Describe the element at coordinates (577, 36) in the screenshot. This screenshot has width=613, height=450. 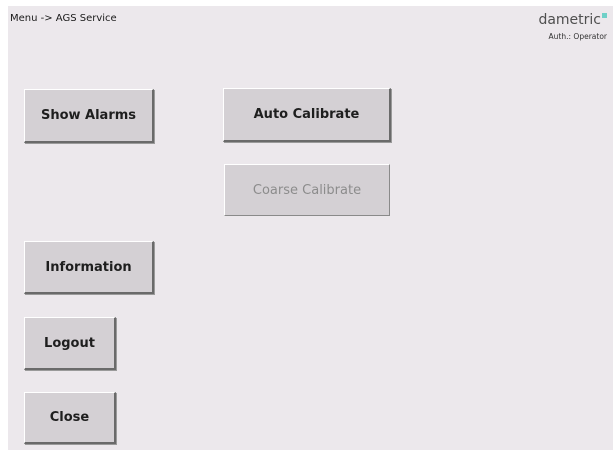
I see `auth-status: Auth.: Operator` at that location.